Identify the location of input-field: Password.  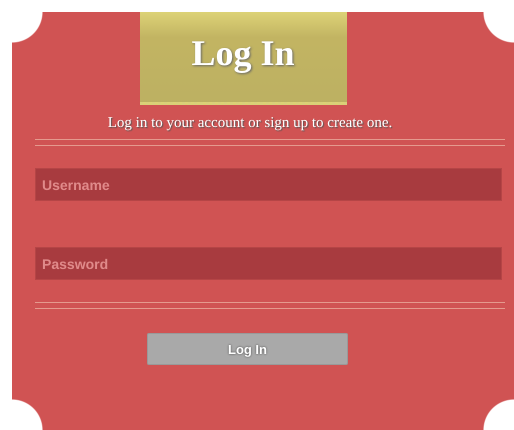
(268, 263).